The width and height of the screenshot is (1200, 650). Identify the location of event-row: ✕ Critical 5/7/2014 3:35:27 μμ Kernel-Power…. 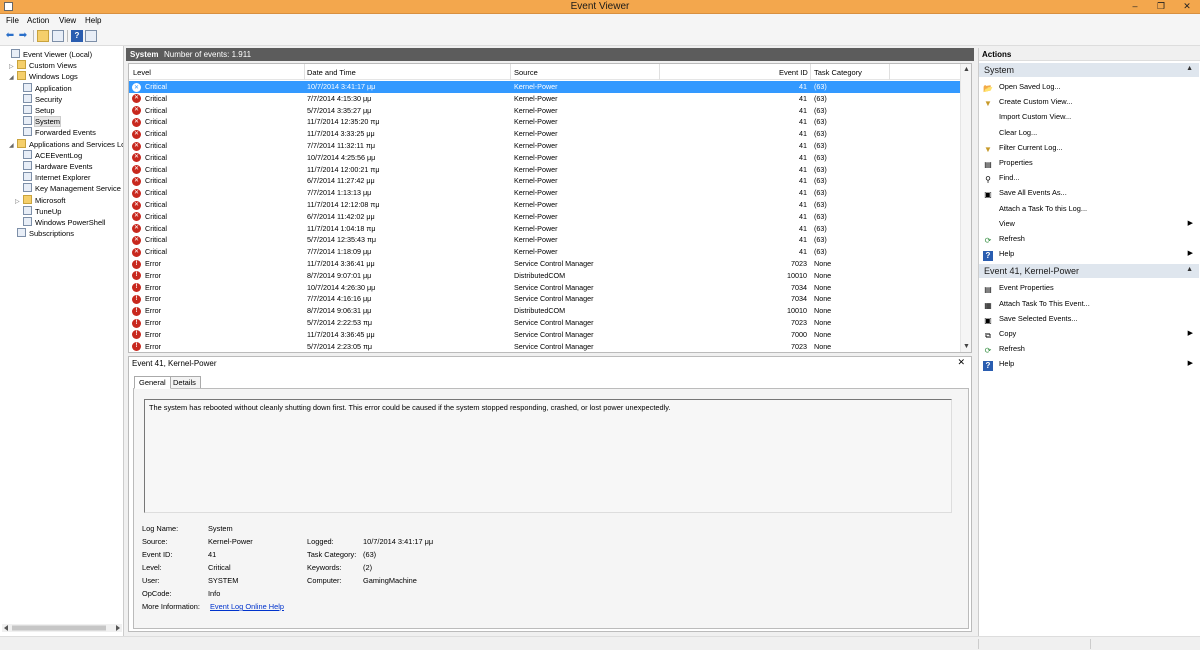
(545, 111).